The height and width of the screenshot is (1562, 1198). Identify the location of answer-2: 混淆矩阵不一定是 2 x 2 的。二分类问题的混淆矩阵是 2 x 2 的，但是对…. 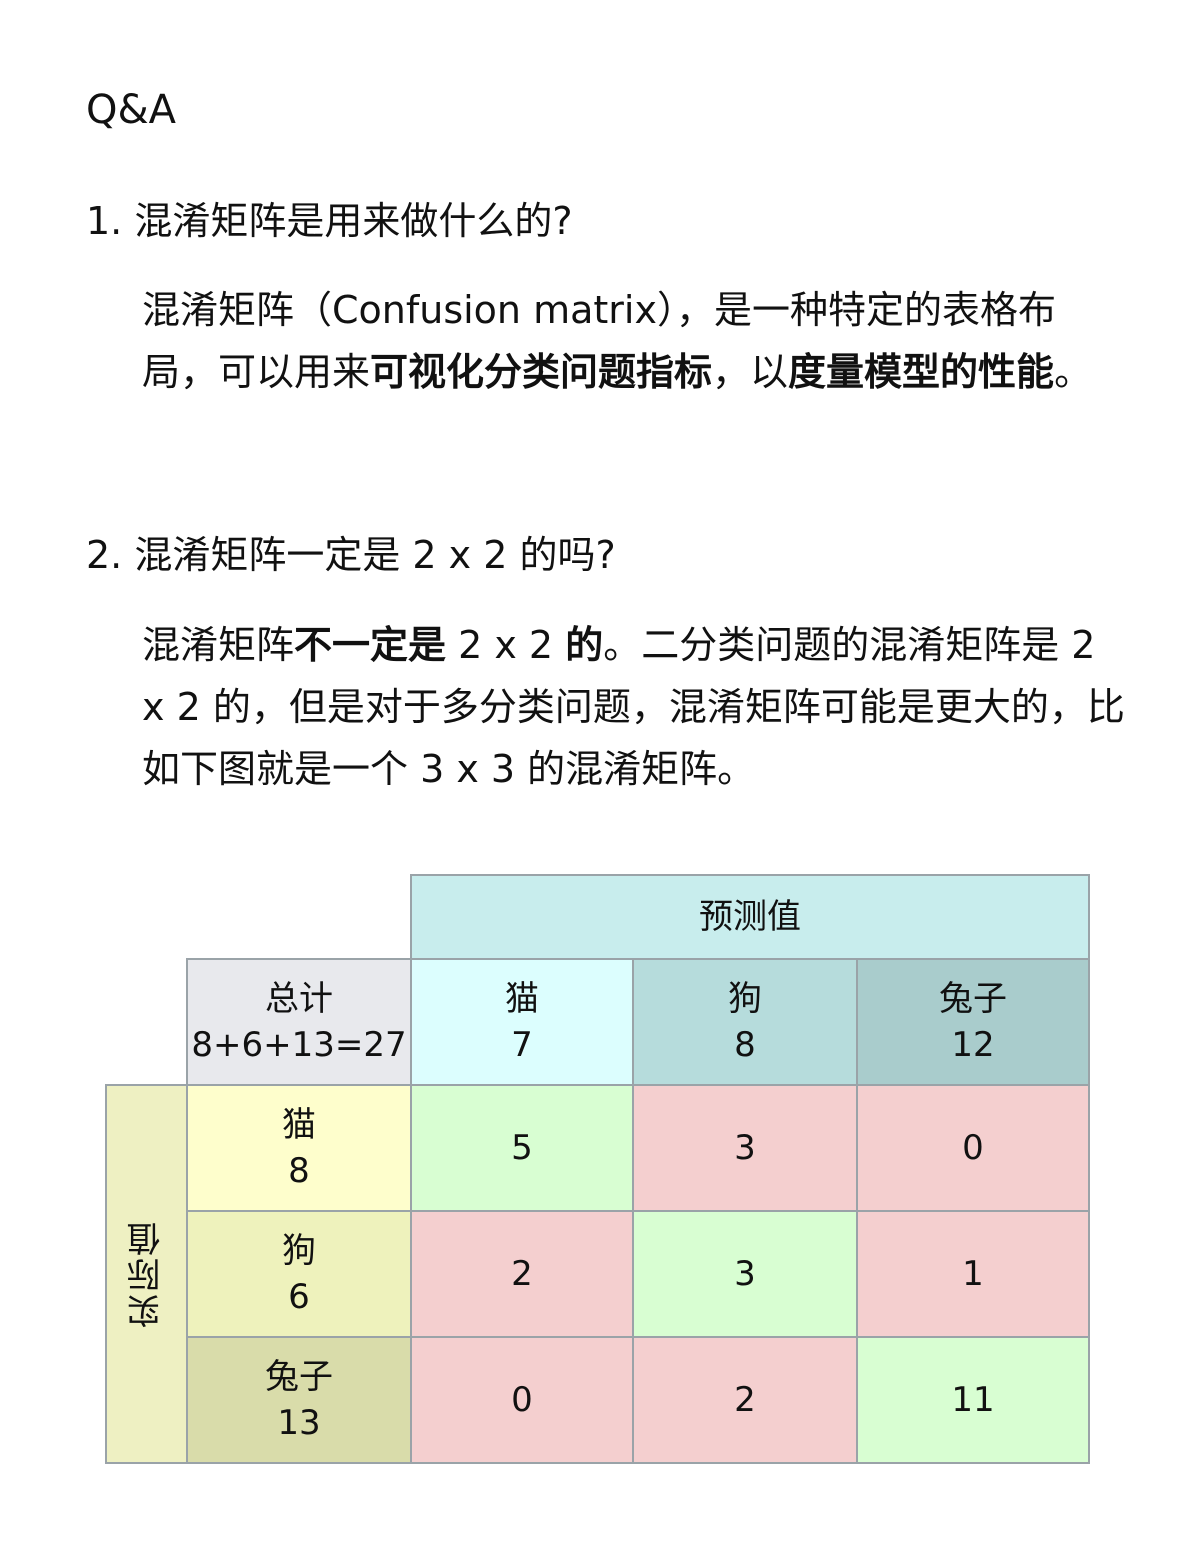
(634, 707).